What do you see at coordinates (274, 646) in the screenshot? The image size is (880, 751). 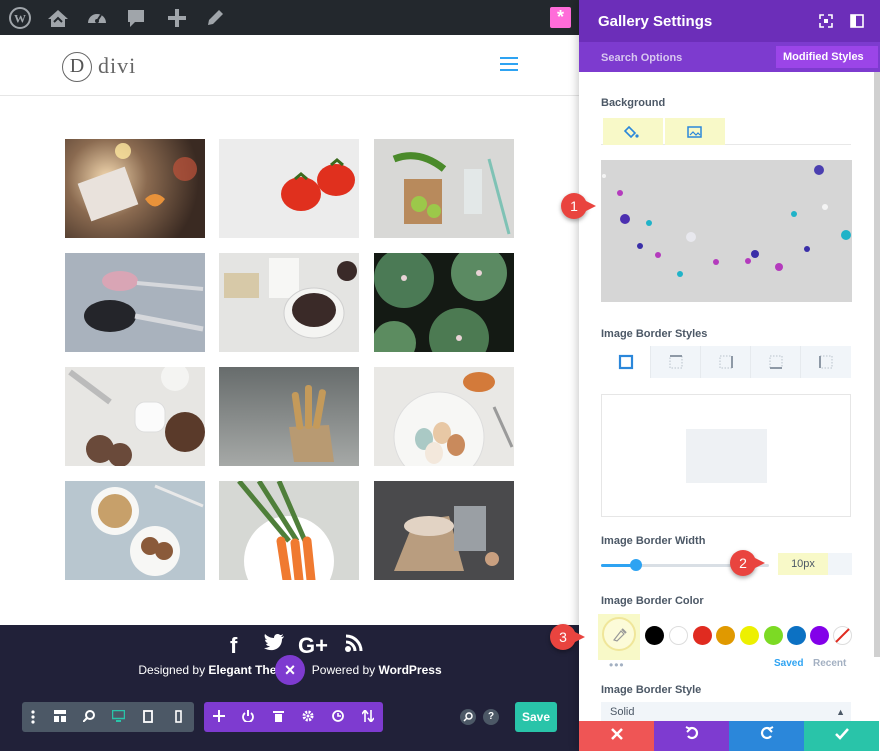 I see `twitter-icon` at bounding box center [274, 646].